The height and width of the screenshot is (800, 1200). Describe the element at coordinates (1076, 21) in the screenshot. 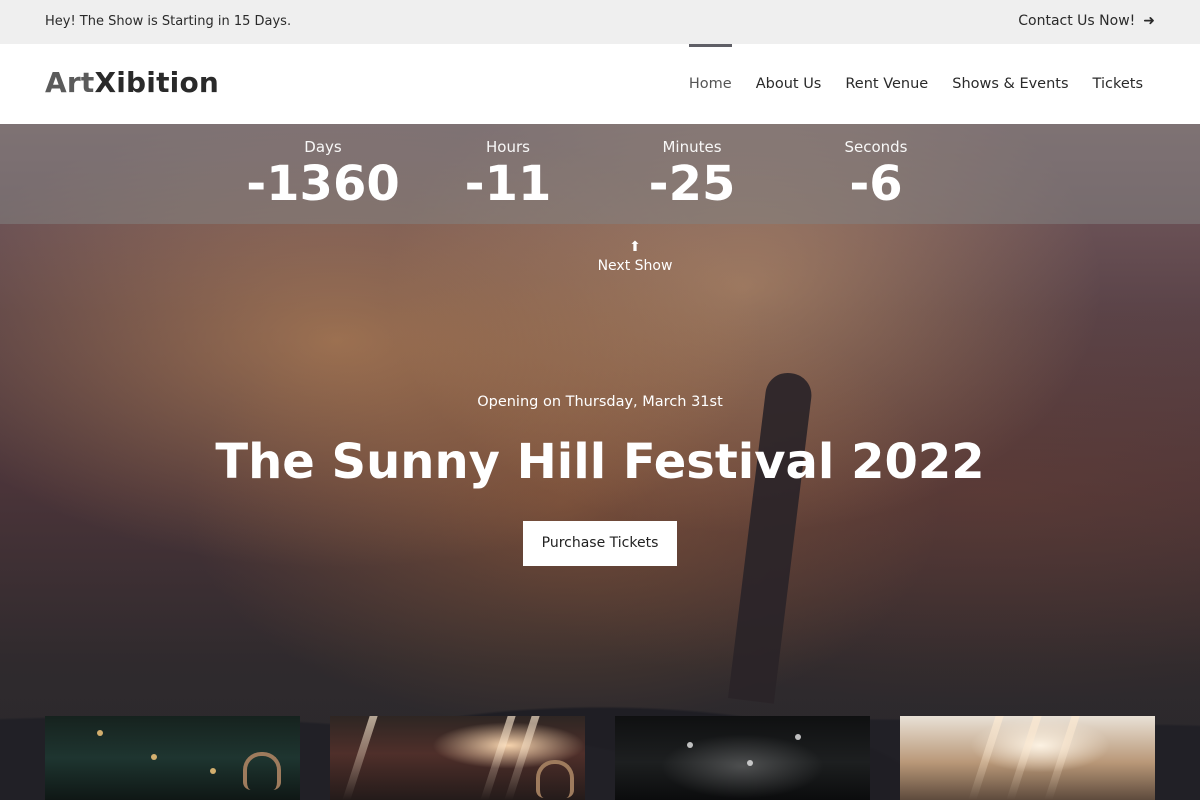

I see `contact-label: Contact Us Now!` at that location.